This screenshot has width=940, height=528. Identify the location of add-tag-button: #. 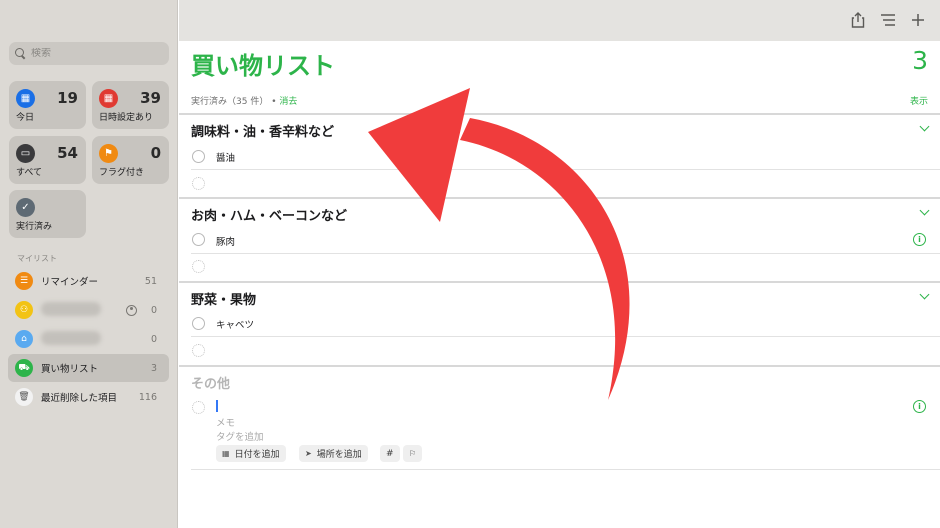
(390, 453).